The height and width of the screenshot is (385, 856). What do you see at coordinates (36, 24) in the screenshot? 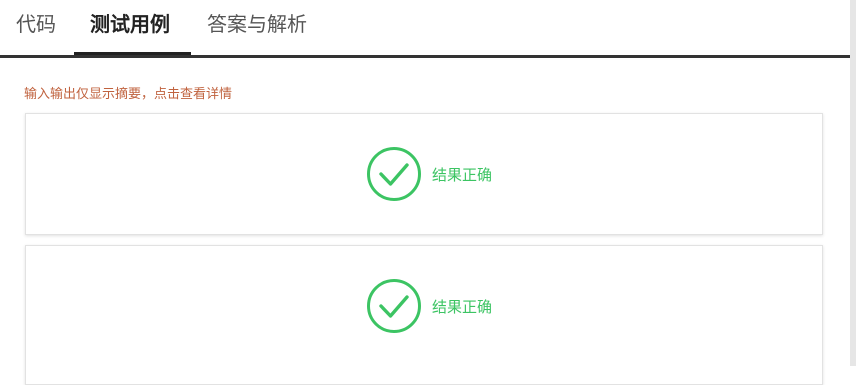
I see `tab-code: 代码` at bounding box center [36, 24].